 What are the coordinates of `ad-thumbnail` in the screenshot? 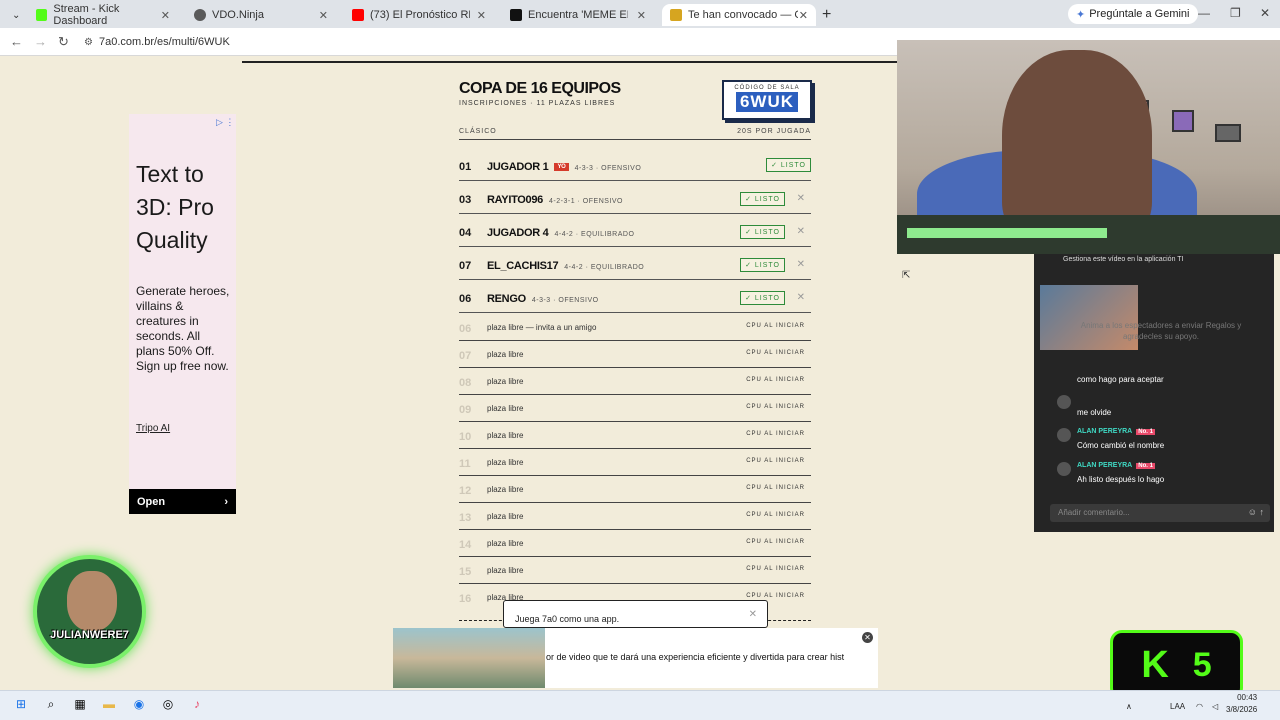 It's located at (469, 658).